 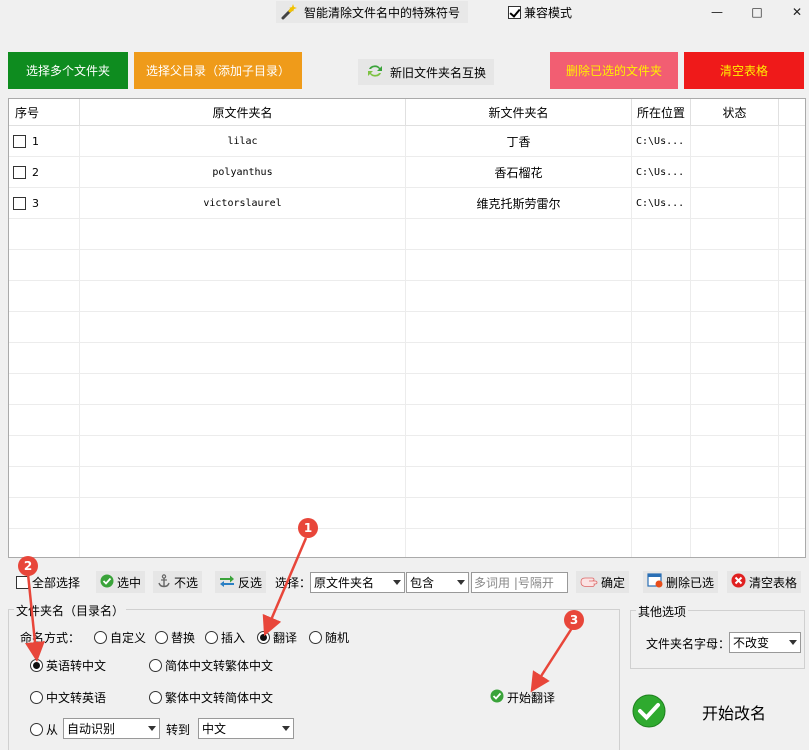 What do you see at coordinates (28, 566) in the screenshot?
I see `step-badge-2: 2` at bounding box center [28, 566].